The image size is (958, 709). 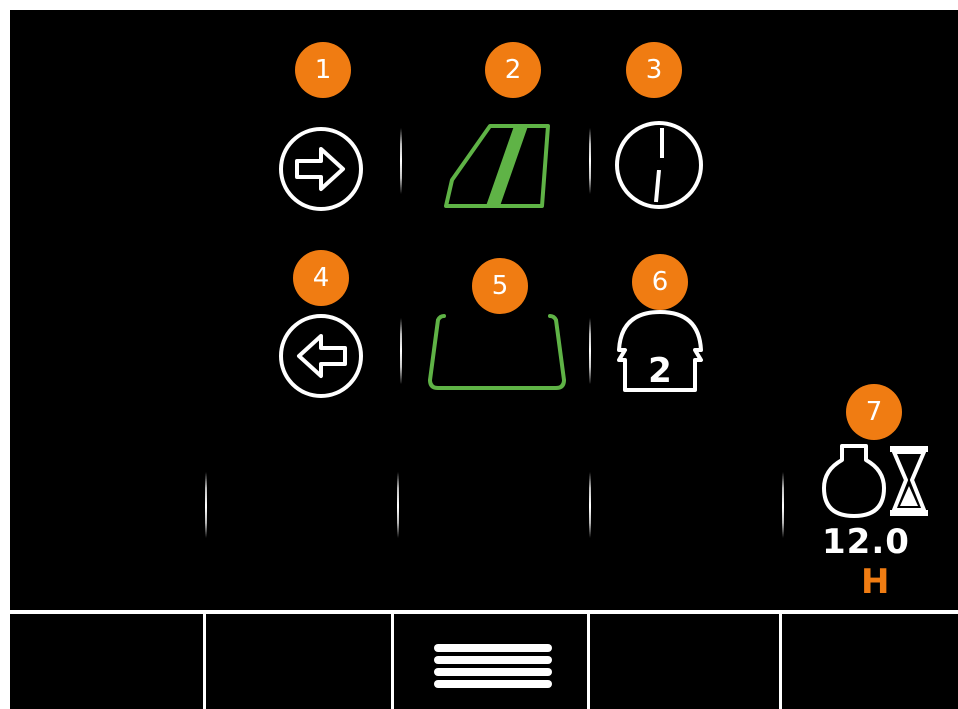 I want to click on badge-1: 1, so click(x=323, y=70).